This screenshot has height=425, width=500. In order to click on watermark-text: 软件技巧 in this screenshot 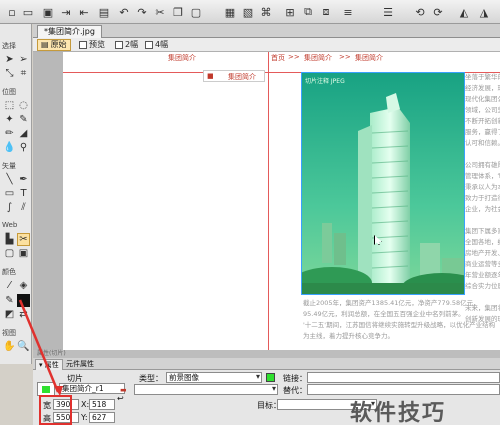, I will do `click(398, 413)`.